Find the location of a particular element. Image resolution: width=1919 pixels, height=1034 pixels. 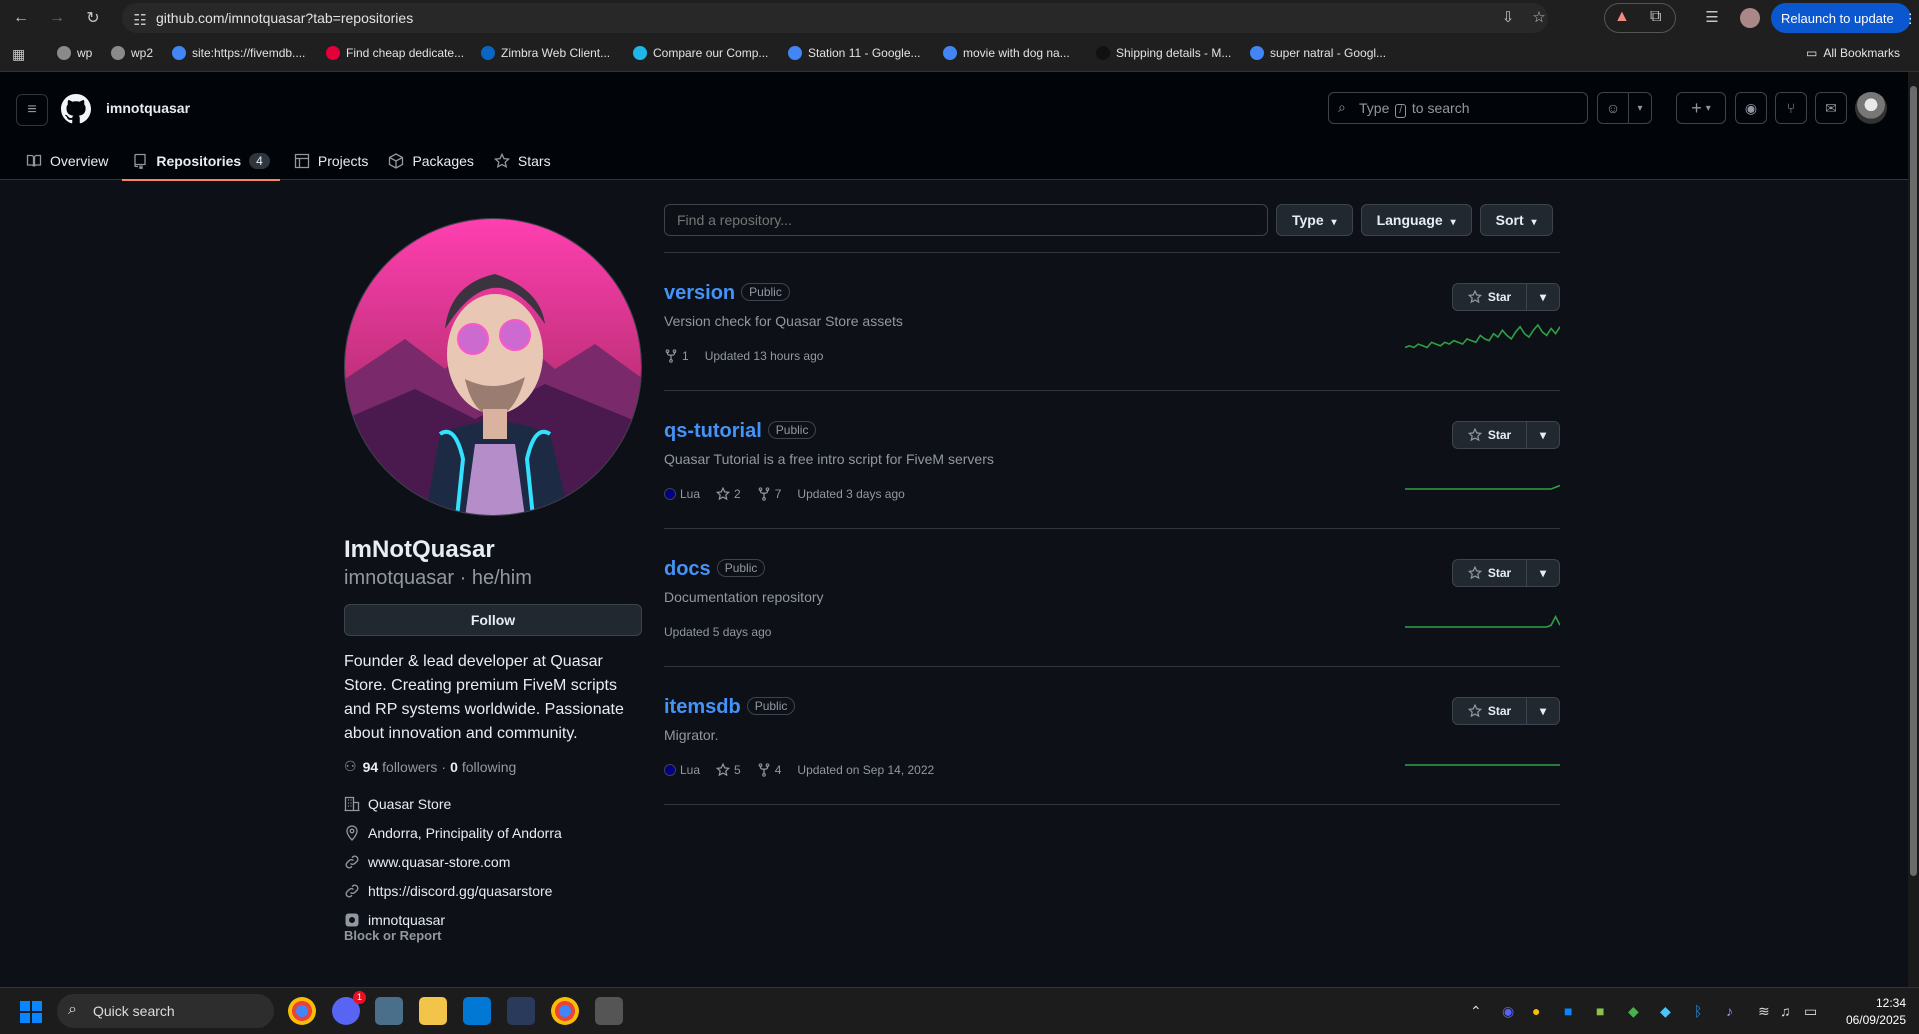

follow-button: Follow is located at coordinates (493, 620).